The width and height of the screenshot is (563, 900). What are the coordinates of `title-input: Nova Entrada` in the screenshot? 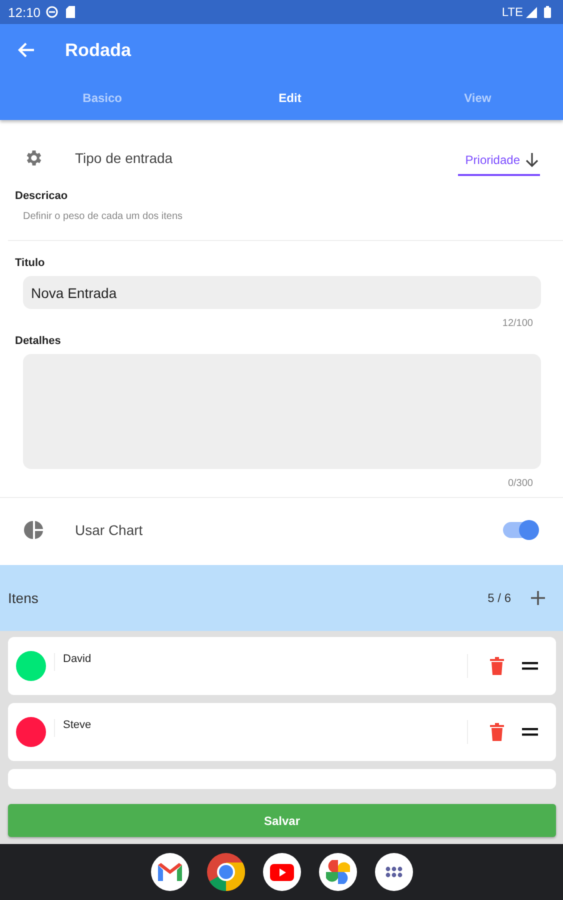 It's located at (282, 292).